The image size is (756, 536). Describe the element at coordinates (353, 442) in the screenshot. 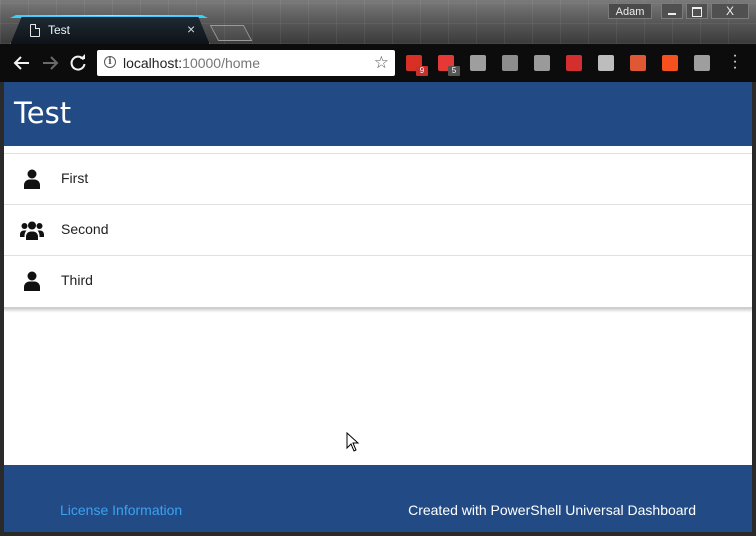

I see `mouse-cursor-icon` at that location.